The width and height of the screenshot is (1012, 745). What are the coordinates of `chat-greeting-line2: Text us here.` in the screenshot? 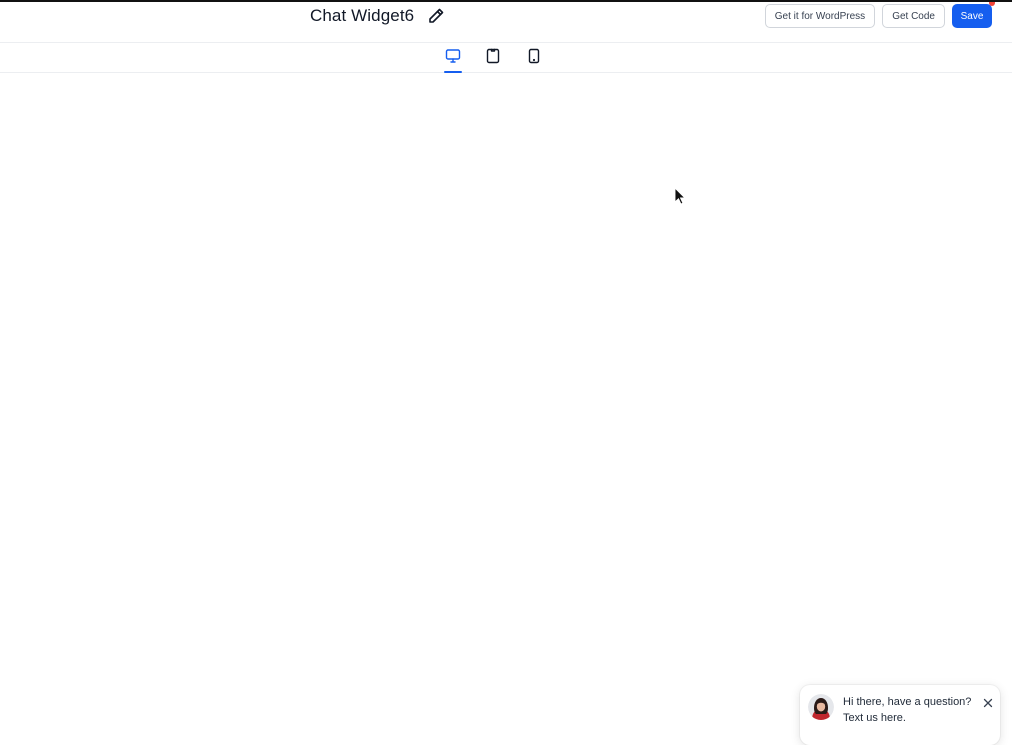 It's located at (874, 718).